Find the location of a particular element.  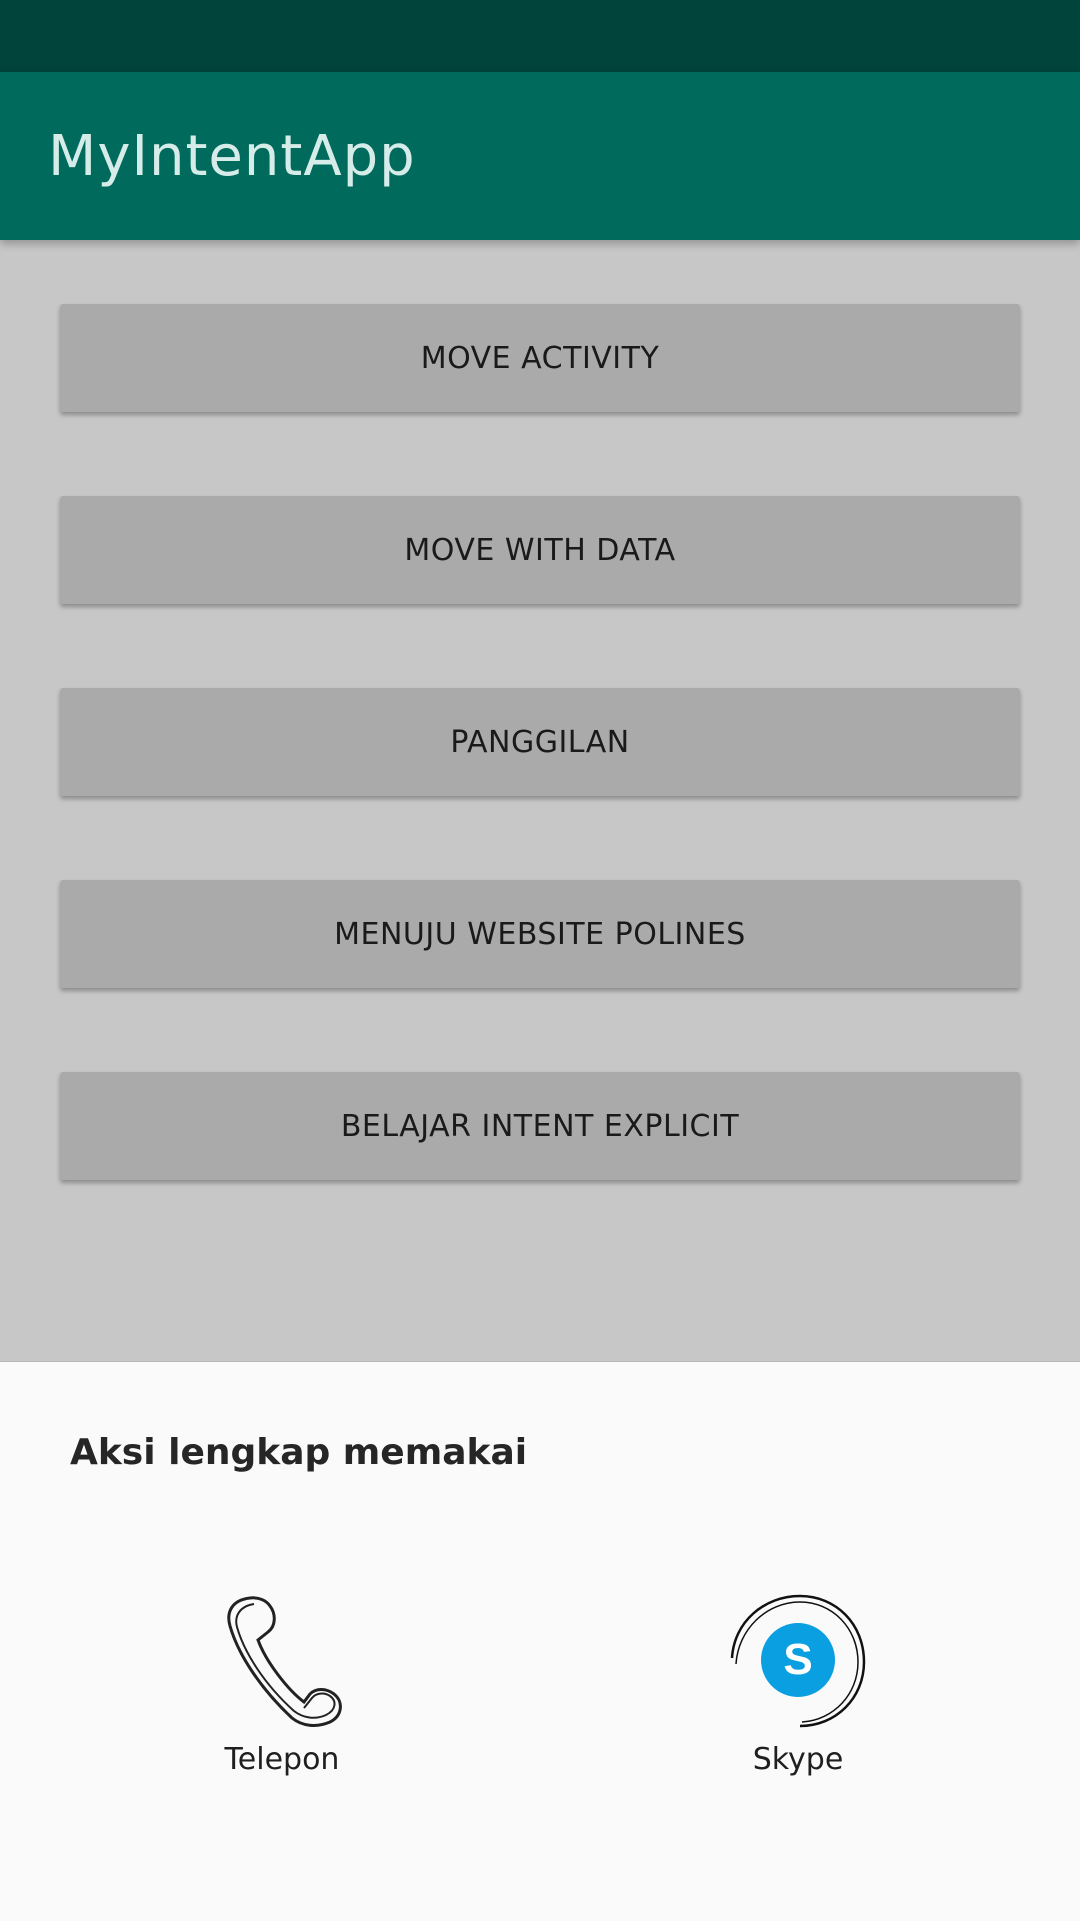

chooser-option-label: Telepon is located at coordinates (282, 1759).